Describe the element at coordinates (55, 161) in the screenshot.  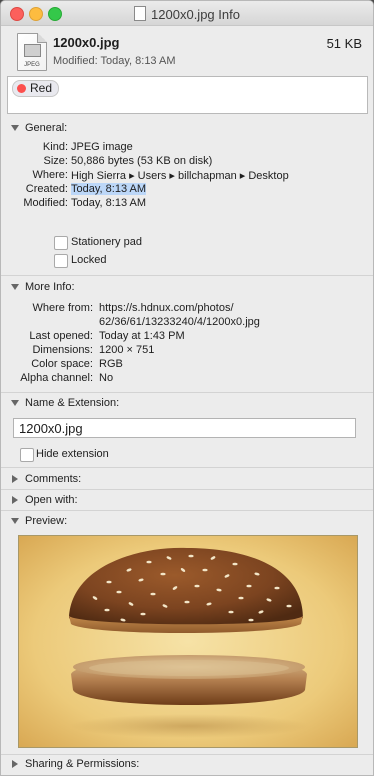
I see `size-label: Size:` at that location.